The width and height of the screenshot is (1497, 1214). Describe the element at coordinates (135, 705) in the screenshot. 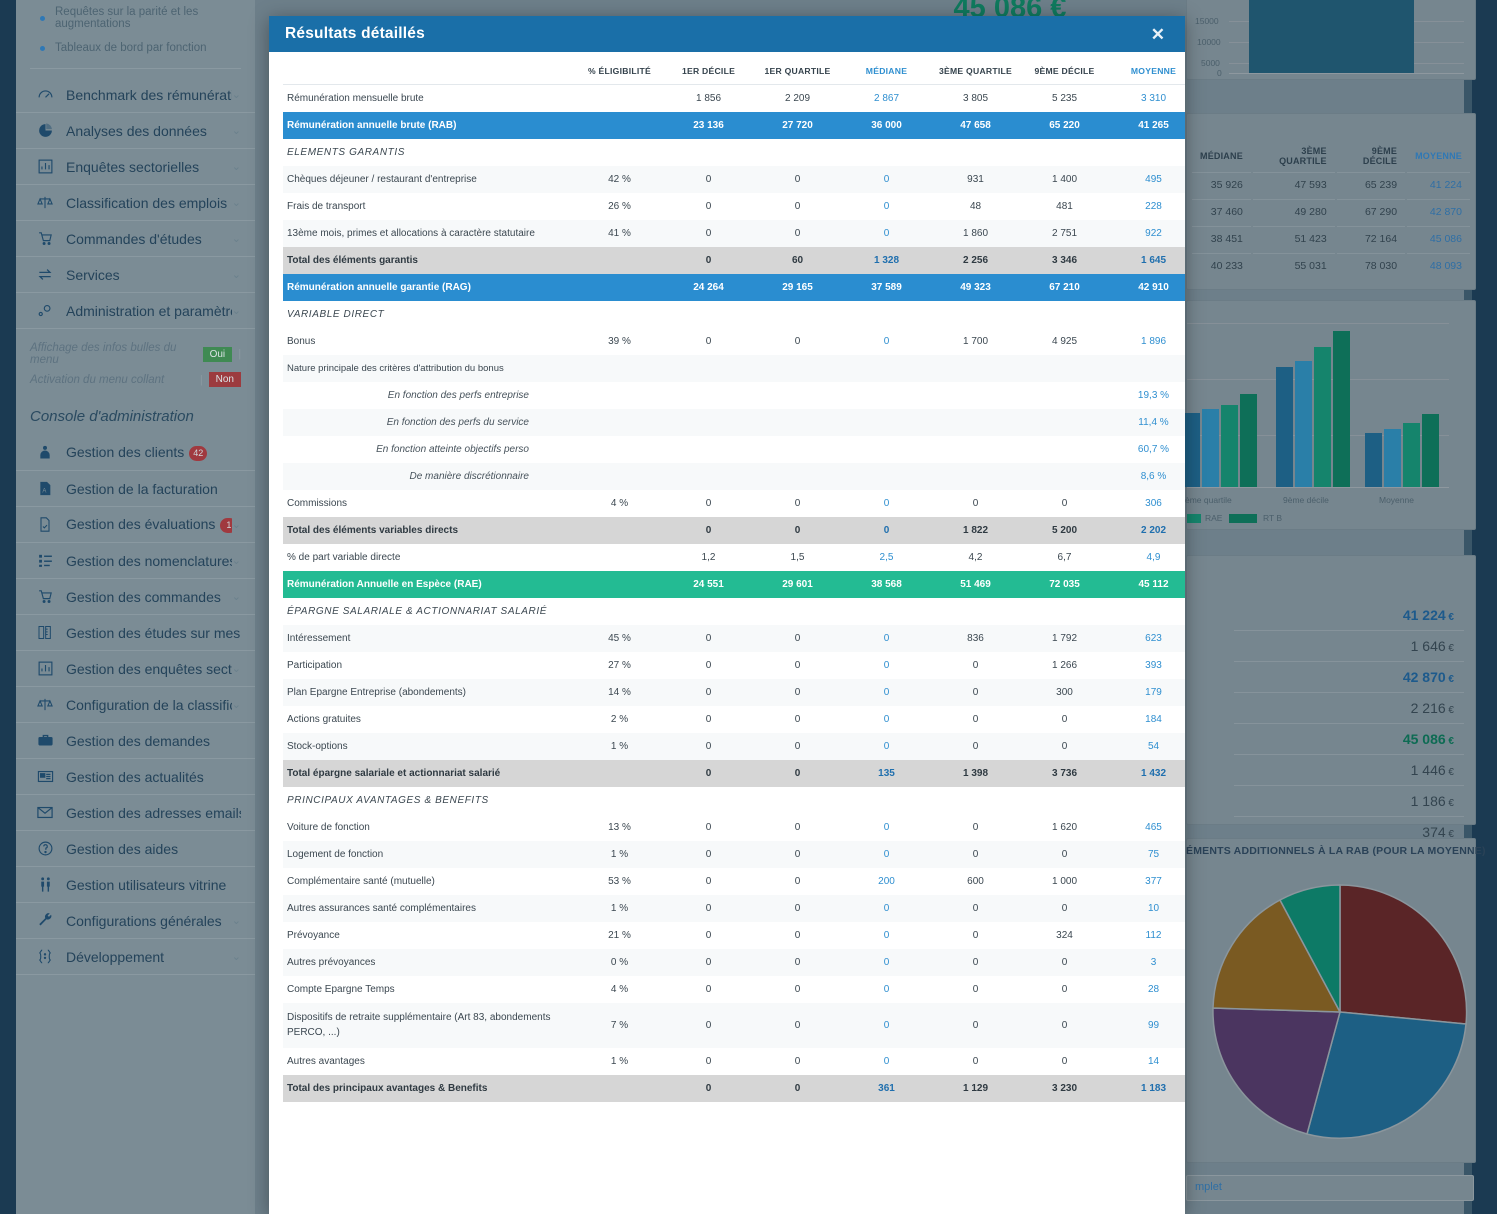

I see `sidebar-admin-item-configuration-de-la-classification: Configuration de la classification⌄` at that location.